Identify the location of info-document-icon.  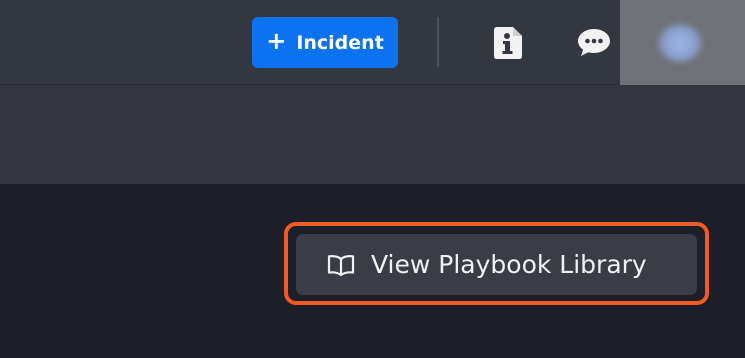
(508, 43).